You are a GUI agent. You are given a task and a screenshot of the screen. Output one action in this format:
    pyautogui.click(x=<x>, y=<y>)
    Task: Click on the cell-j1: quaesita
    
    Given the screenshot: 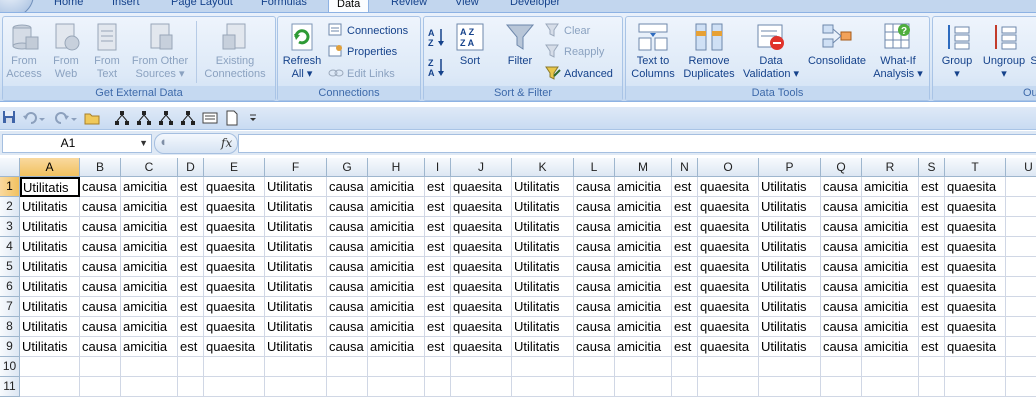 What is the action you would take?
    pyautogui.click(x=481, y=187)
    